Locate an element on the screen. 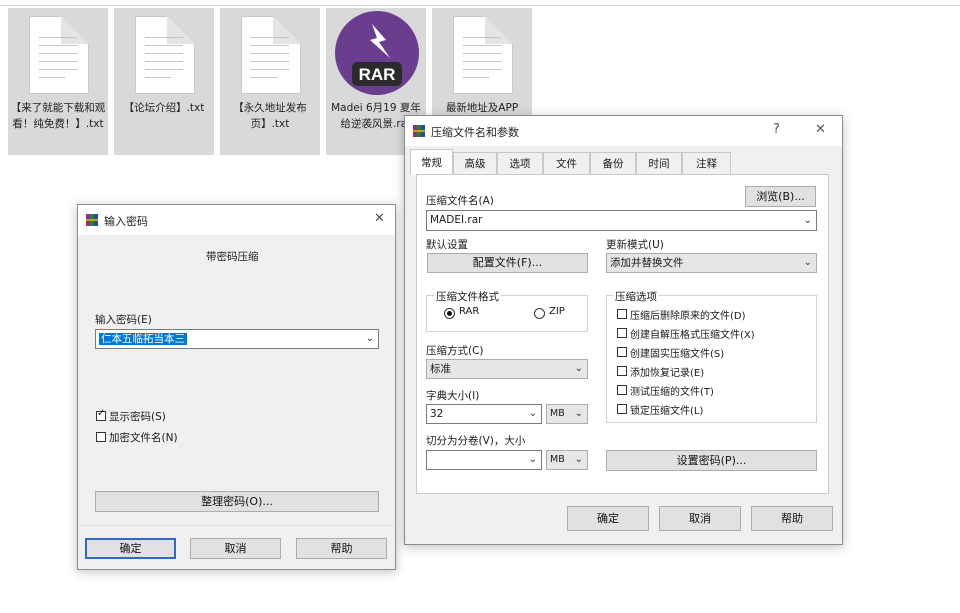 Image resolution: width=960 pixels, height=613 pixels. file-label: 最新地址及APP is located at coordinates (482, 108).